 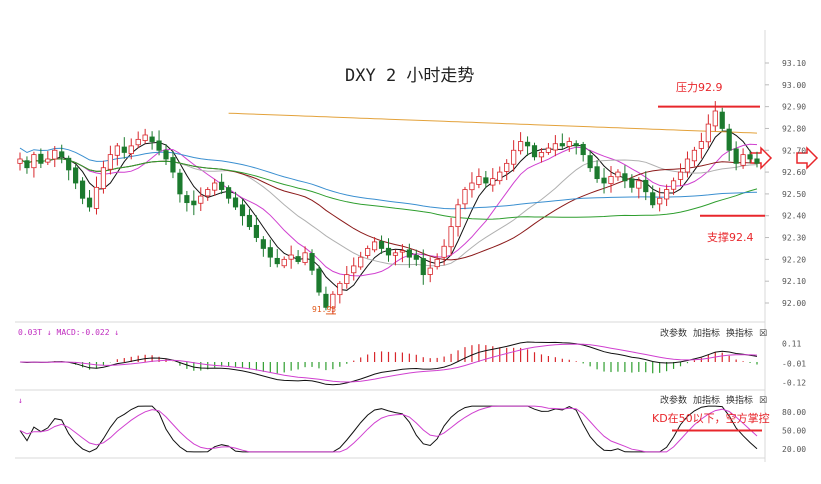 I want to click on ma250-line, so click(x=493, y=123).